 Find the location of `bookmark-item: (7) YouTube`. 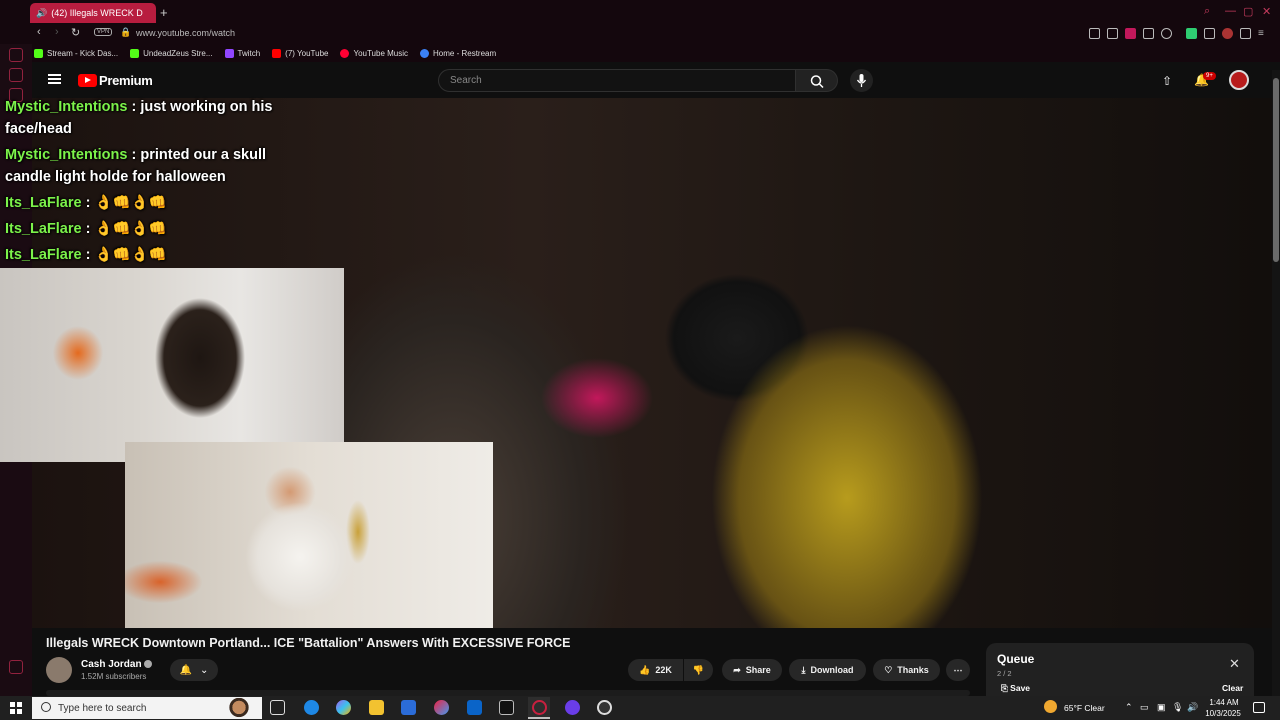

bookmark-item: (7) YouTube is located at coordinates (300, 53).